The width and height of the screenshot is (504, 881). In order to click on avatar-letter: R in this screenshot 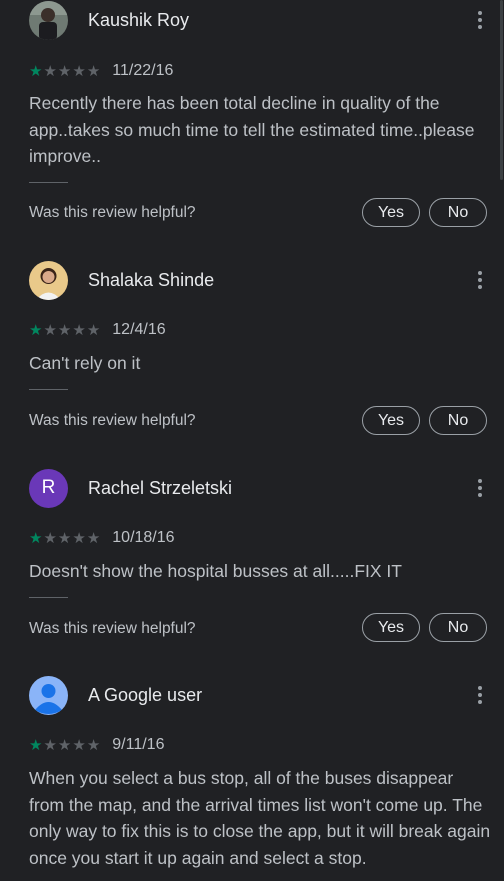, I will do `click(48, 487)`.